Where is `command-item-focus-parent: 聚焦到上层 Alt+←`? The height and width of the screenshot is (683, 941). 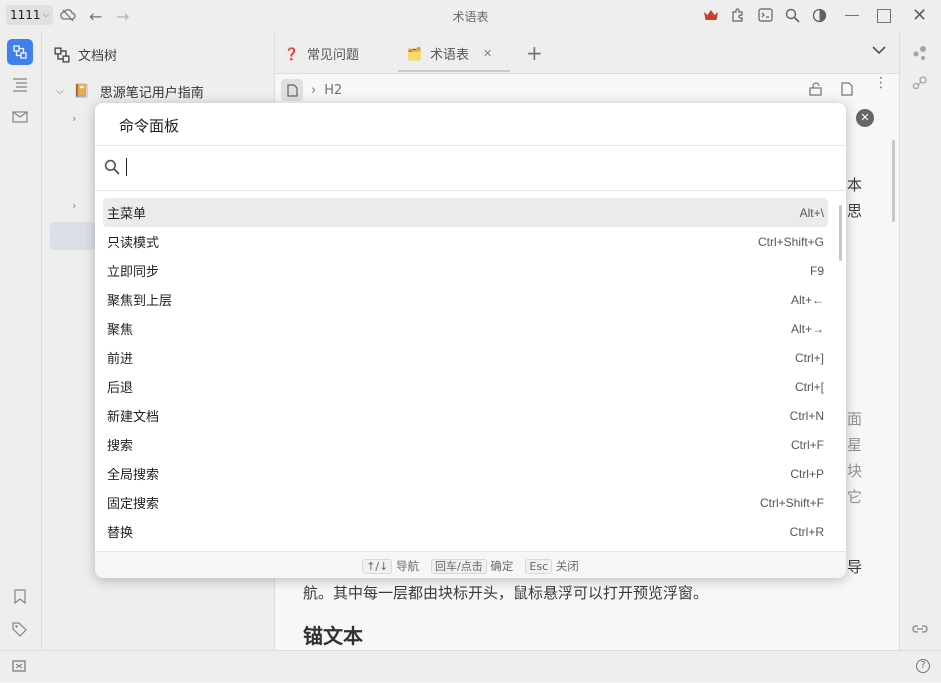 command-item-focus-parent: 聚焦到上层 Alt+← is located at coordinates (465, 299).